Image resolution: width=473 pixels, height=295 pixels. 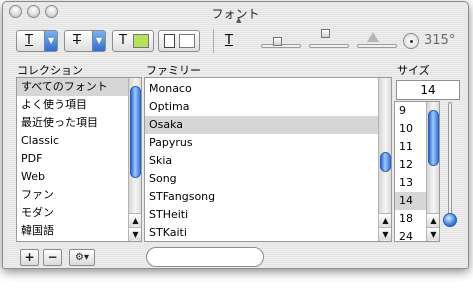 I want to click on collections-scrollbar: ▲ ▼, so click(x=134, y=159).